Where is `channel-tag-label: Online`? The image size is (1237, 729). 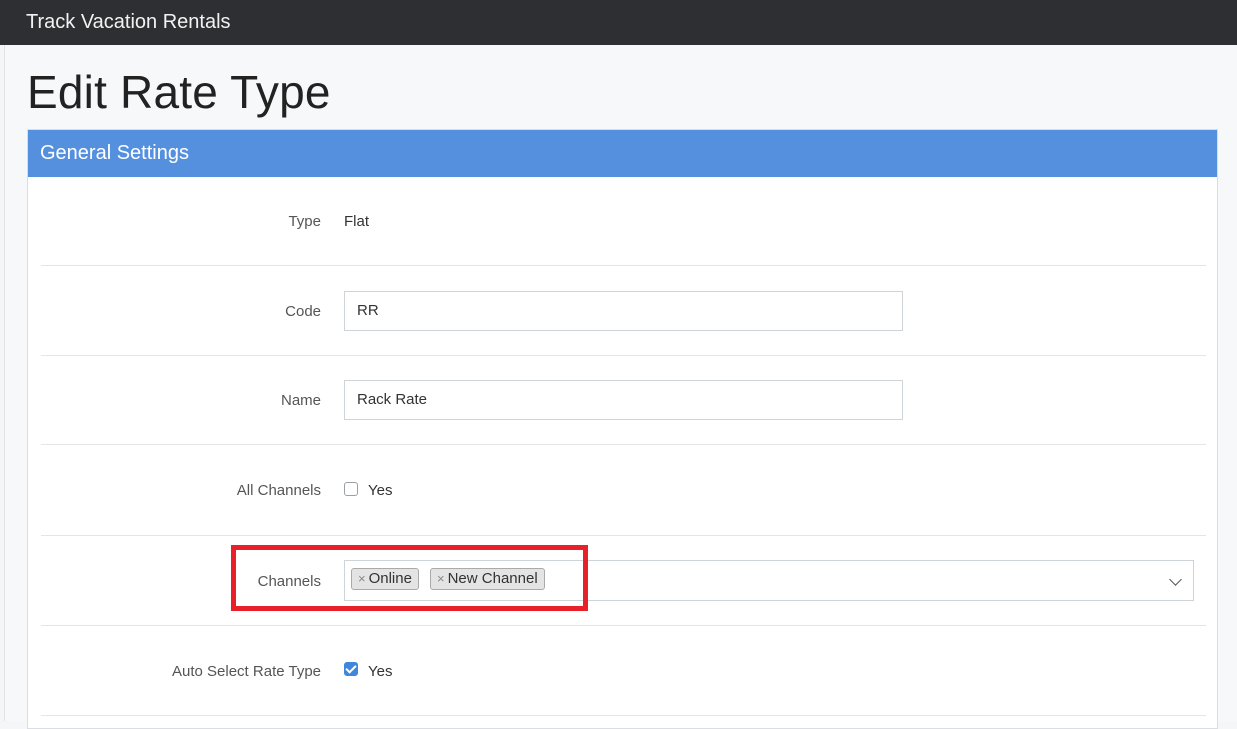
channel-tag-label: Online is located at coordinates (390, 578).